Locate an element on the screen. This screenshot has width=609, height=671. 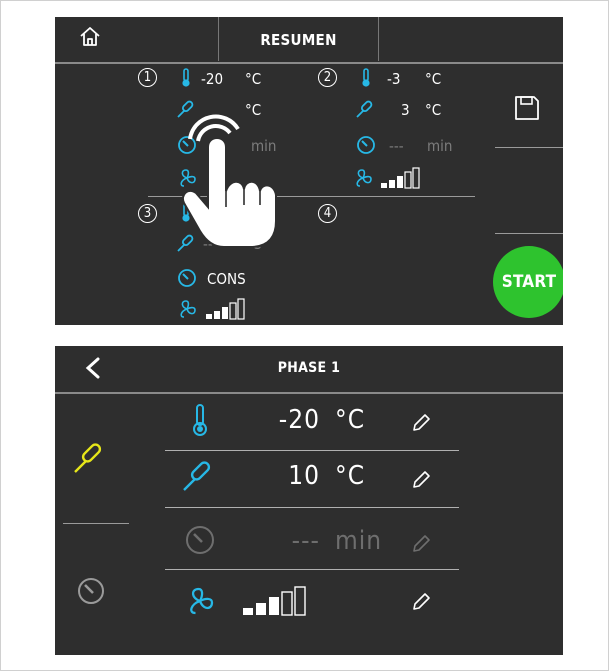
header-divider is located at coordinates (378, 39).